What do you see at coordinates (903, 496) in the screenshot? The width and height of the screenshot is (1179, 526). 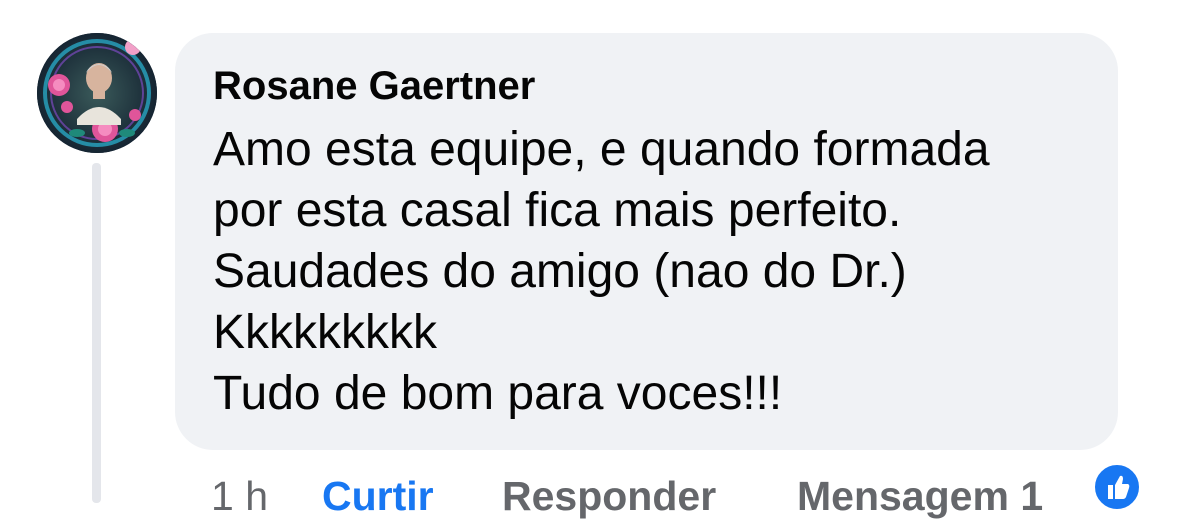 I see `message-label: Mensagem` at bounding box center [903, 496].